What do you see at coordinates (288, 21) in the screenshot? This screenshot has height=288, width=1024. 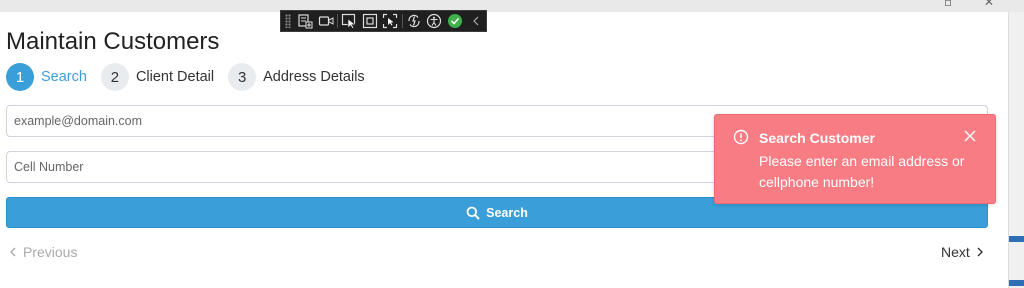 I see `toolbar-grip-handle` at bounding box center [288, 21].